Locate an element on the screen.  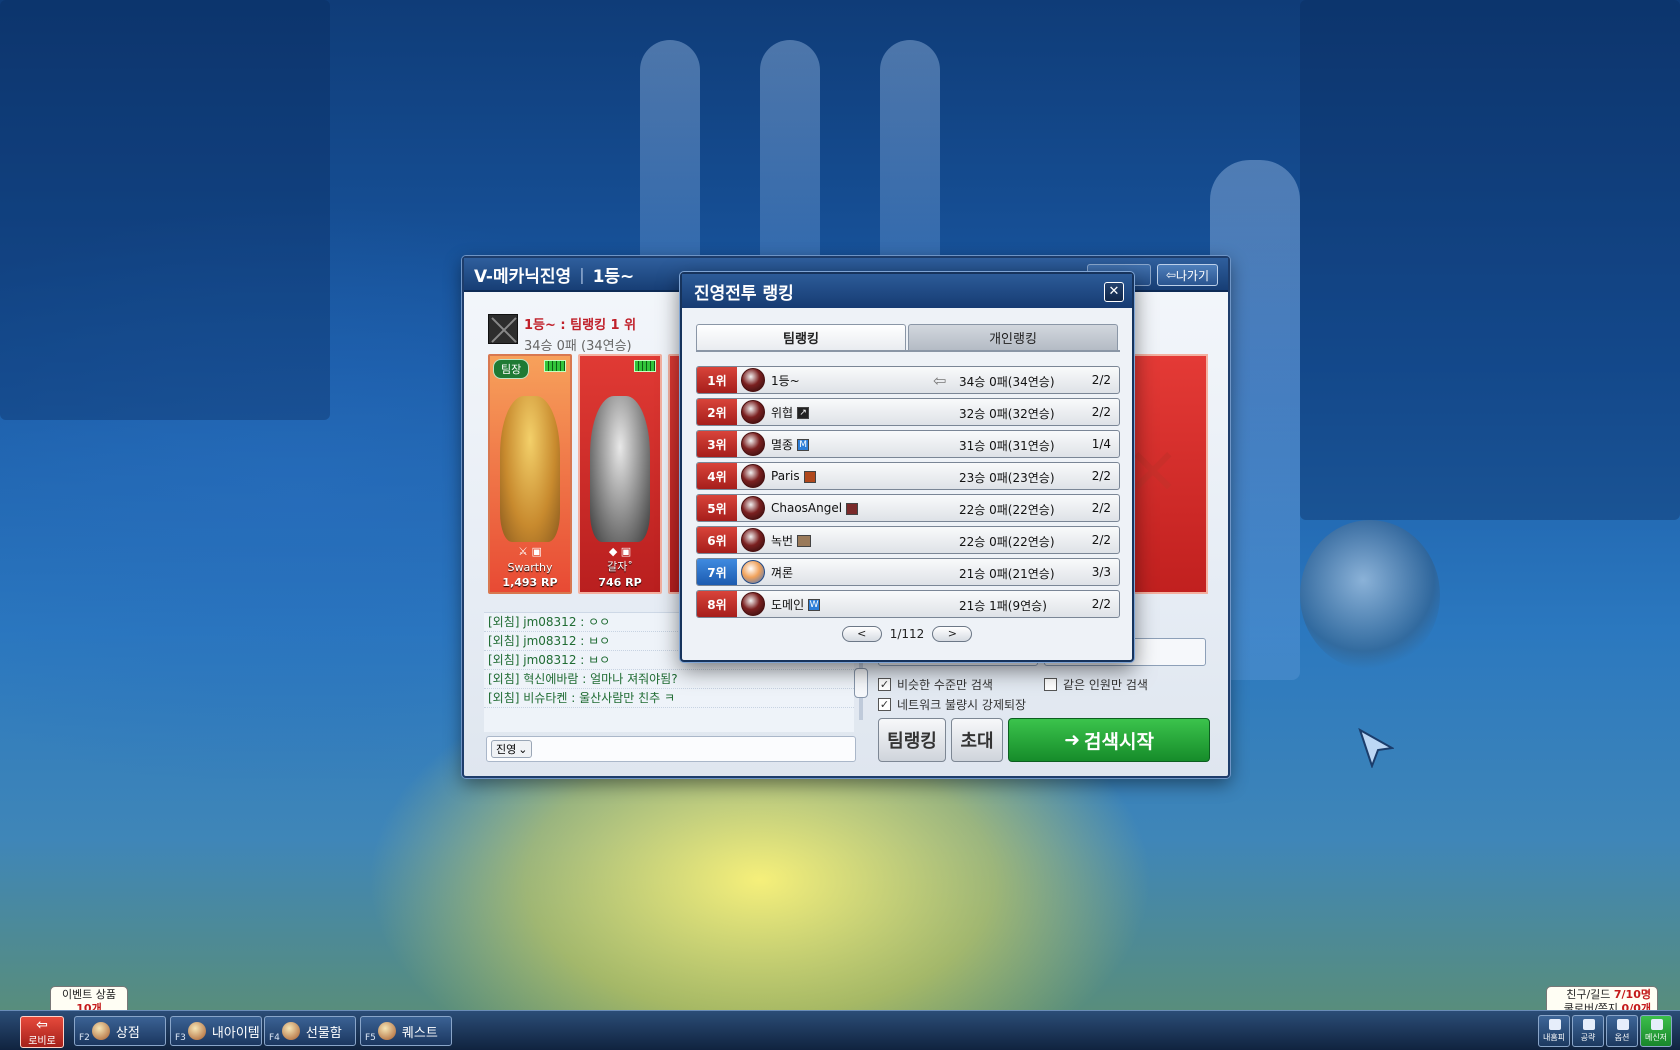
team-ranking-button: 팀랭킹 is located at coordinates (912, 740).